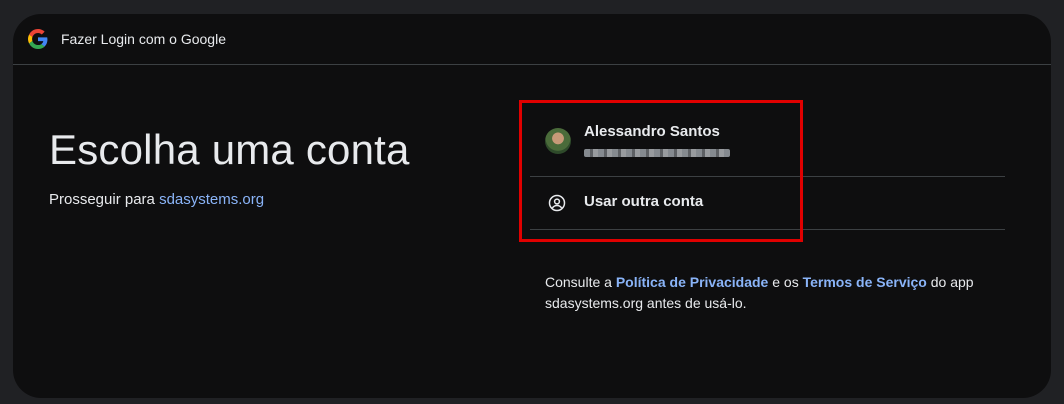 This screenshot has height=404, width=1064. Describe the element at coordinates (229, 149) in the screenshot. I see `page-title: Escolha uma conta` at that location.